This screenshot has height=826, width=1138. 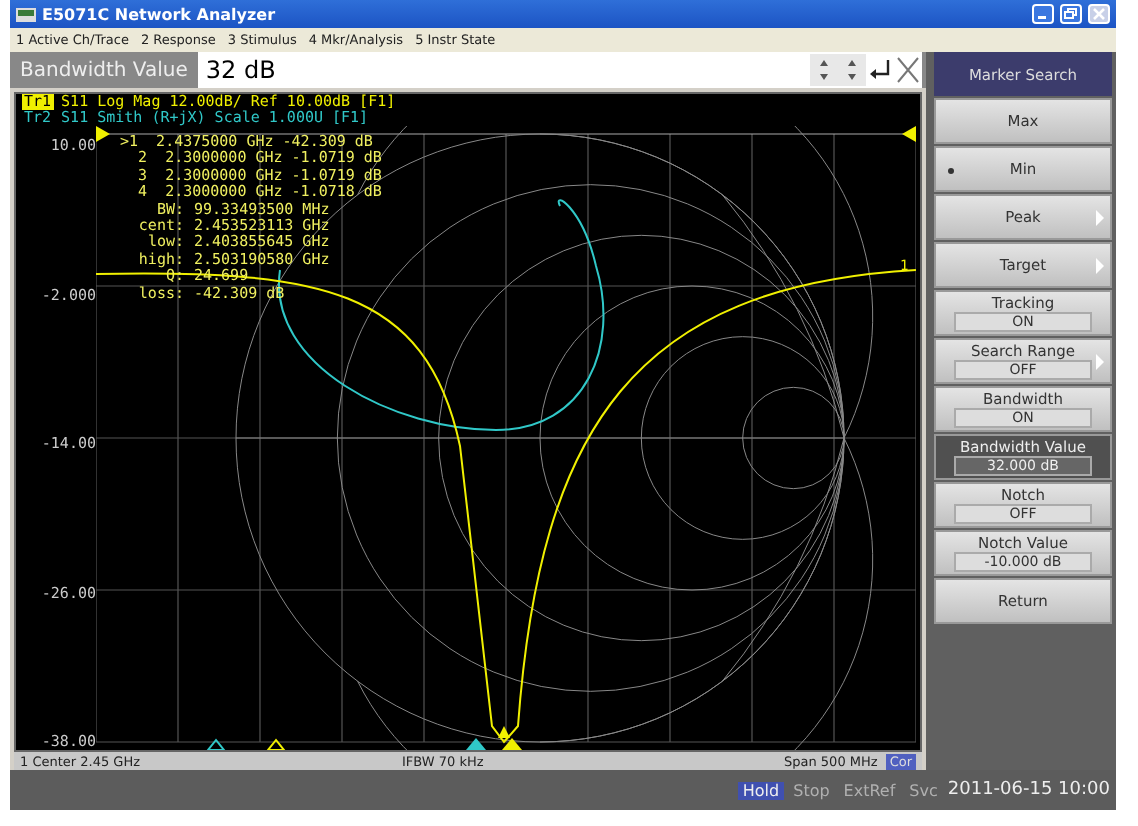 What do you see at coordinates (26, 14) in the screenshot?
I see `app-icon` at bounding box center [26, 14].